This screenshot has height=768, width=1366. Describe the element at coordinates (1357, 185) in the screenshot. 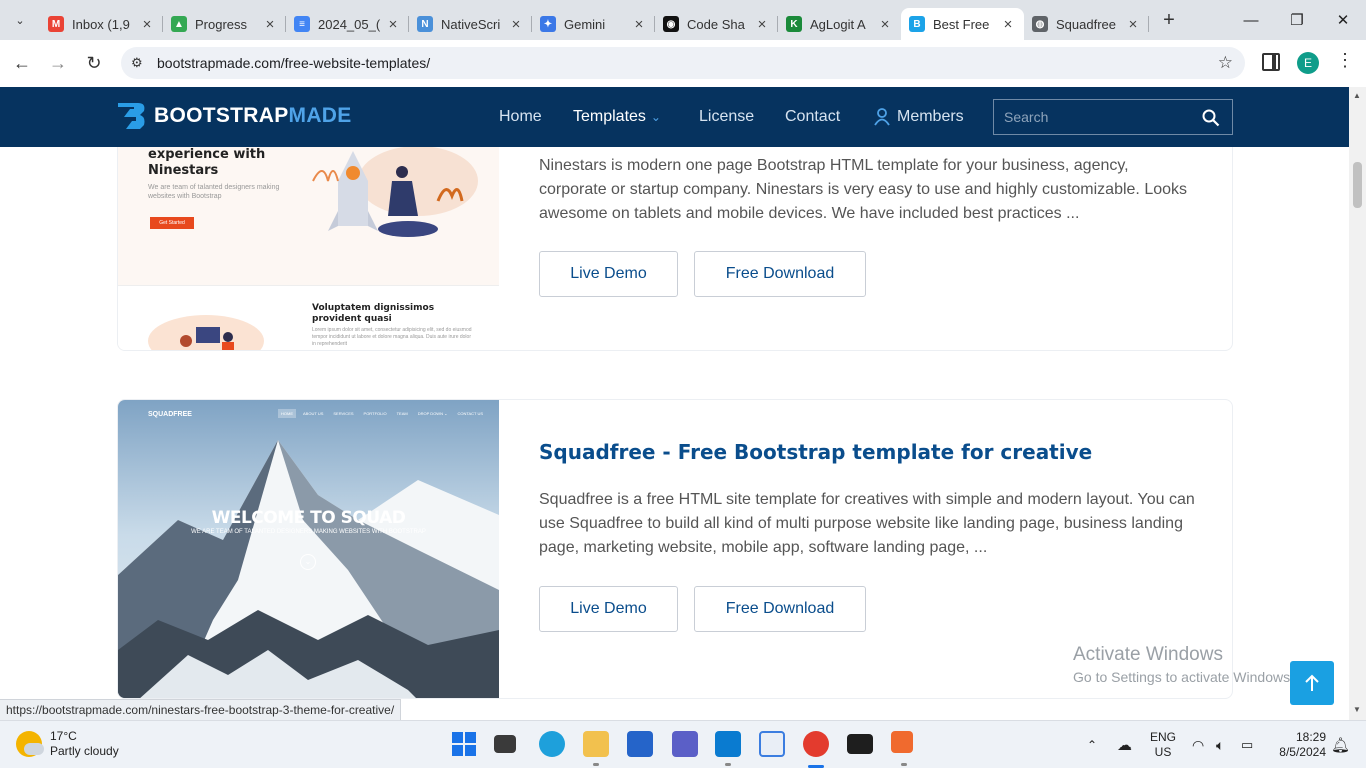

I see `scrollbar-thumb` at that location.